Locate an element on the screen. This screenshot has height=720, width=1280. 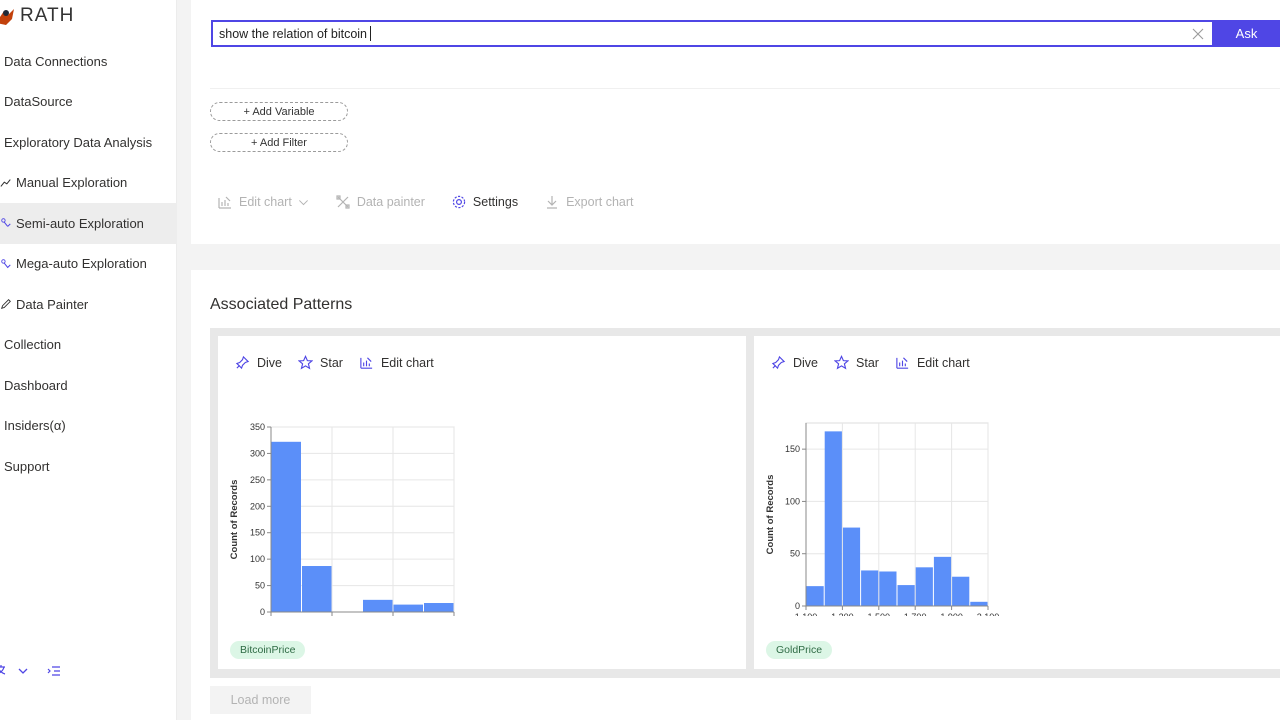
section-title: Associated Patterns is located at coordinates (281, 304).